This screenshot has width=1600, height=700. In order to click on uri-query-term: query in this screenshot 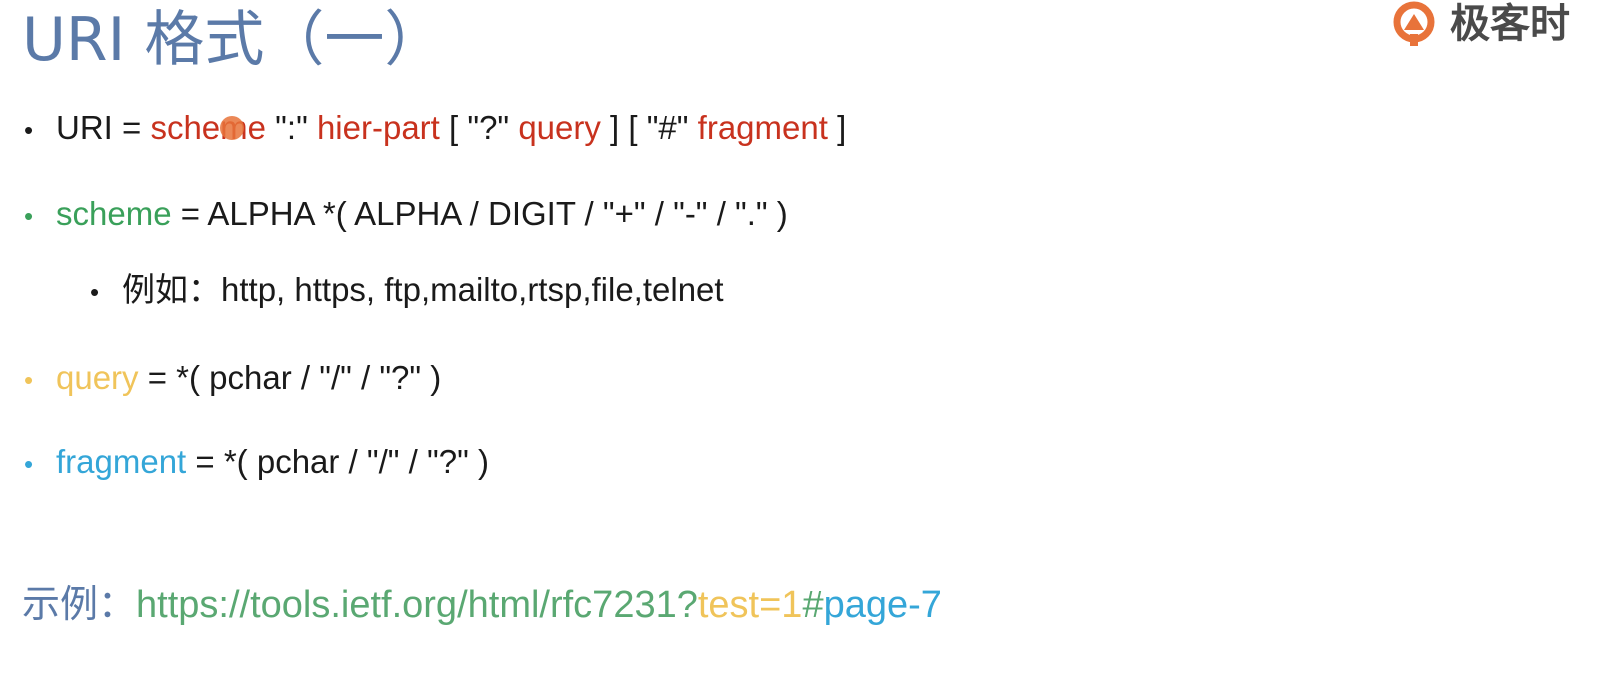, I will do `click(559, 127)`.